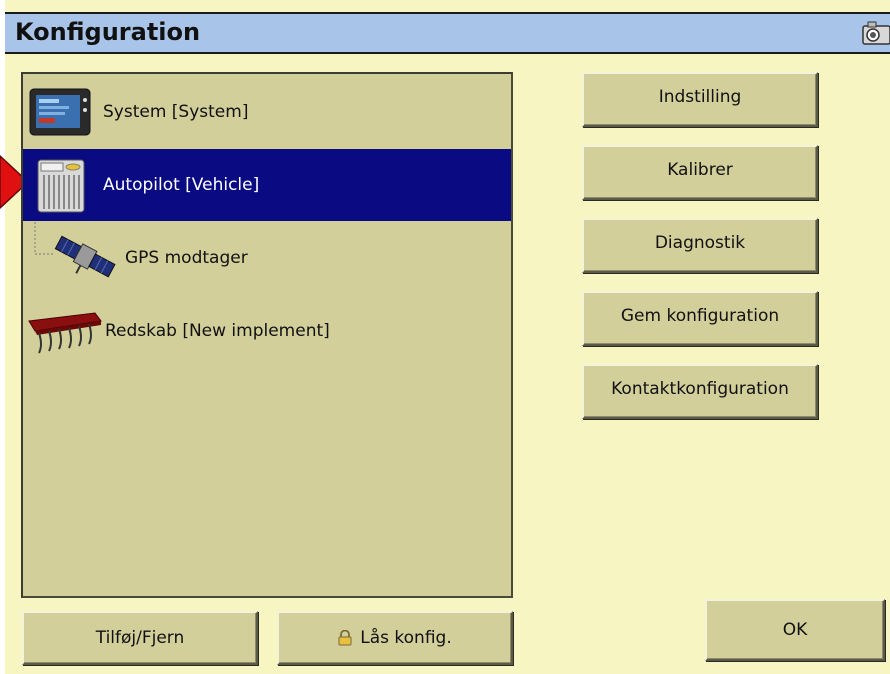  I want to click on calibrate-label: Kalibrer, so click(700, 169).